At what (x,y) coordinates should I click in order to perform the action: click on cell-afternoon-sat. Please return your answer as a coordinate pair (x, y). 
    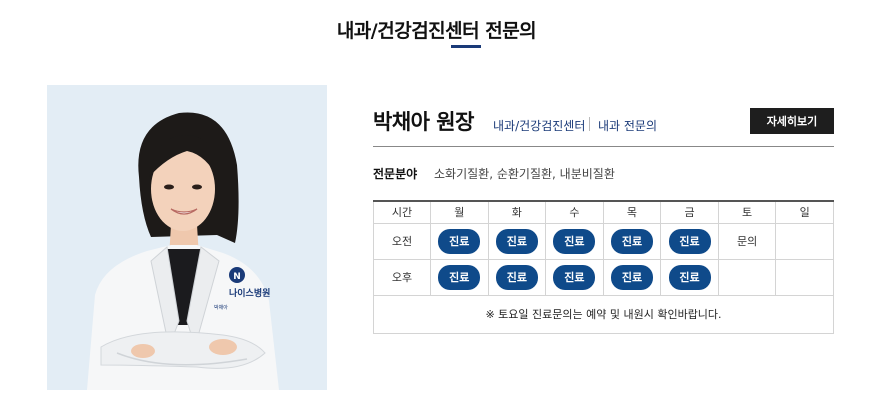
    Looking at the image, I should click on (747, 277).